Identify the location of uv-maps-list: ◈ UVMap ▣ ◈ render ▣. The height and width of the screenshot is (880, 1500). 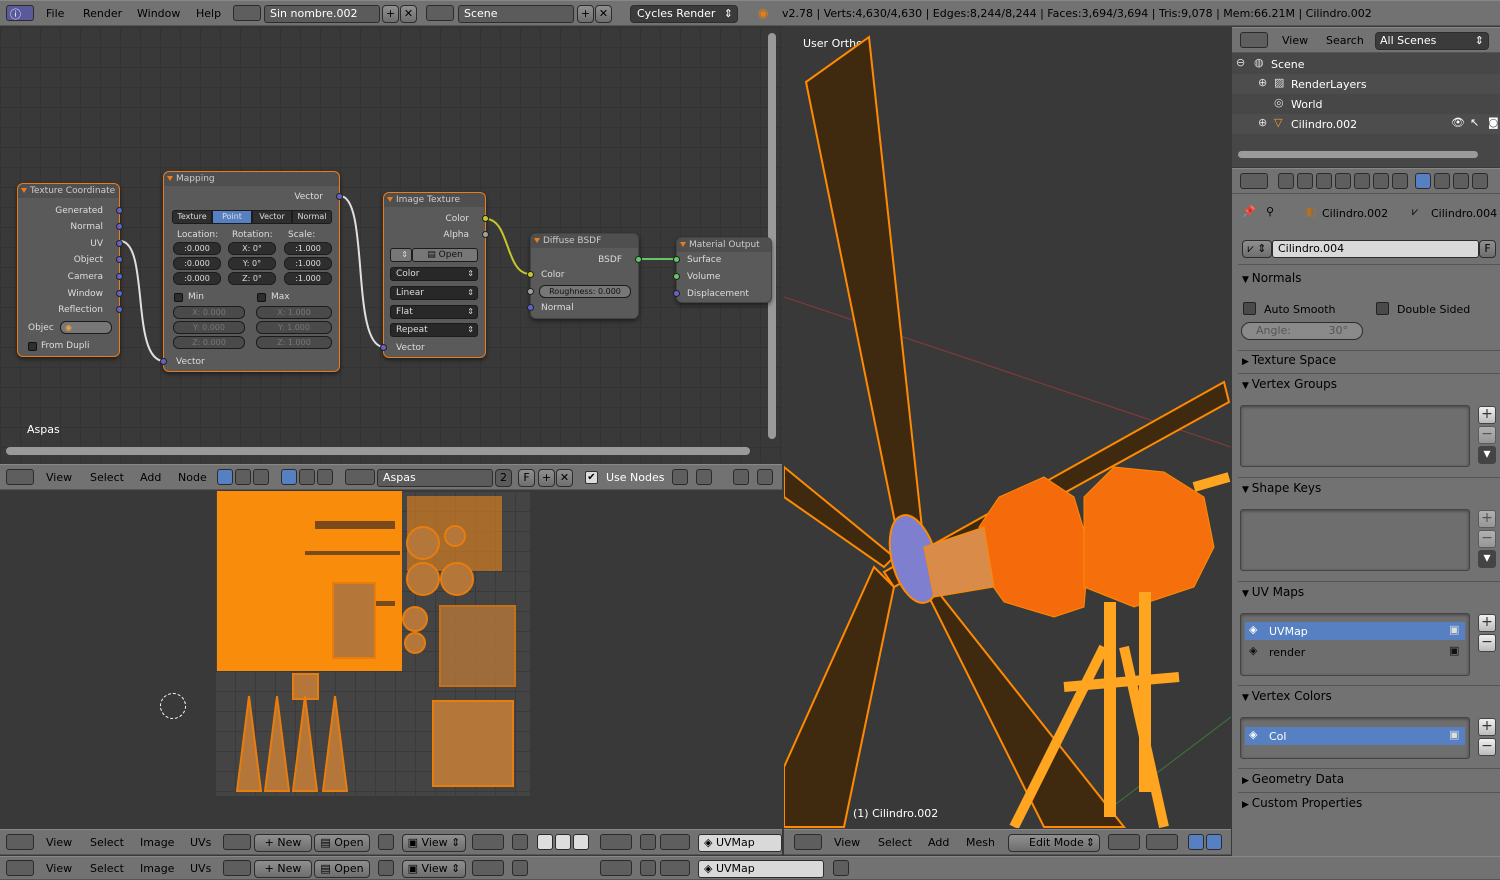
(1355, 644).